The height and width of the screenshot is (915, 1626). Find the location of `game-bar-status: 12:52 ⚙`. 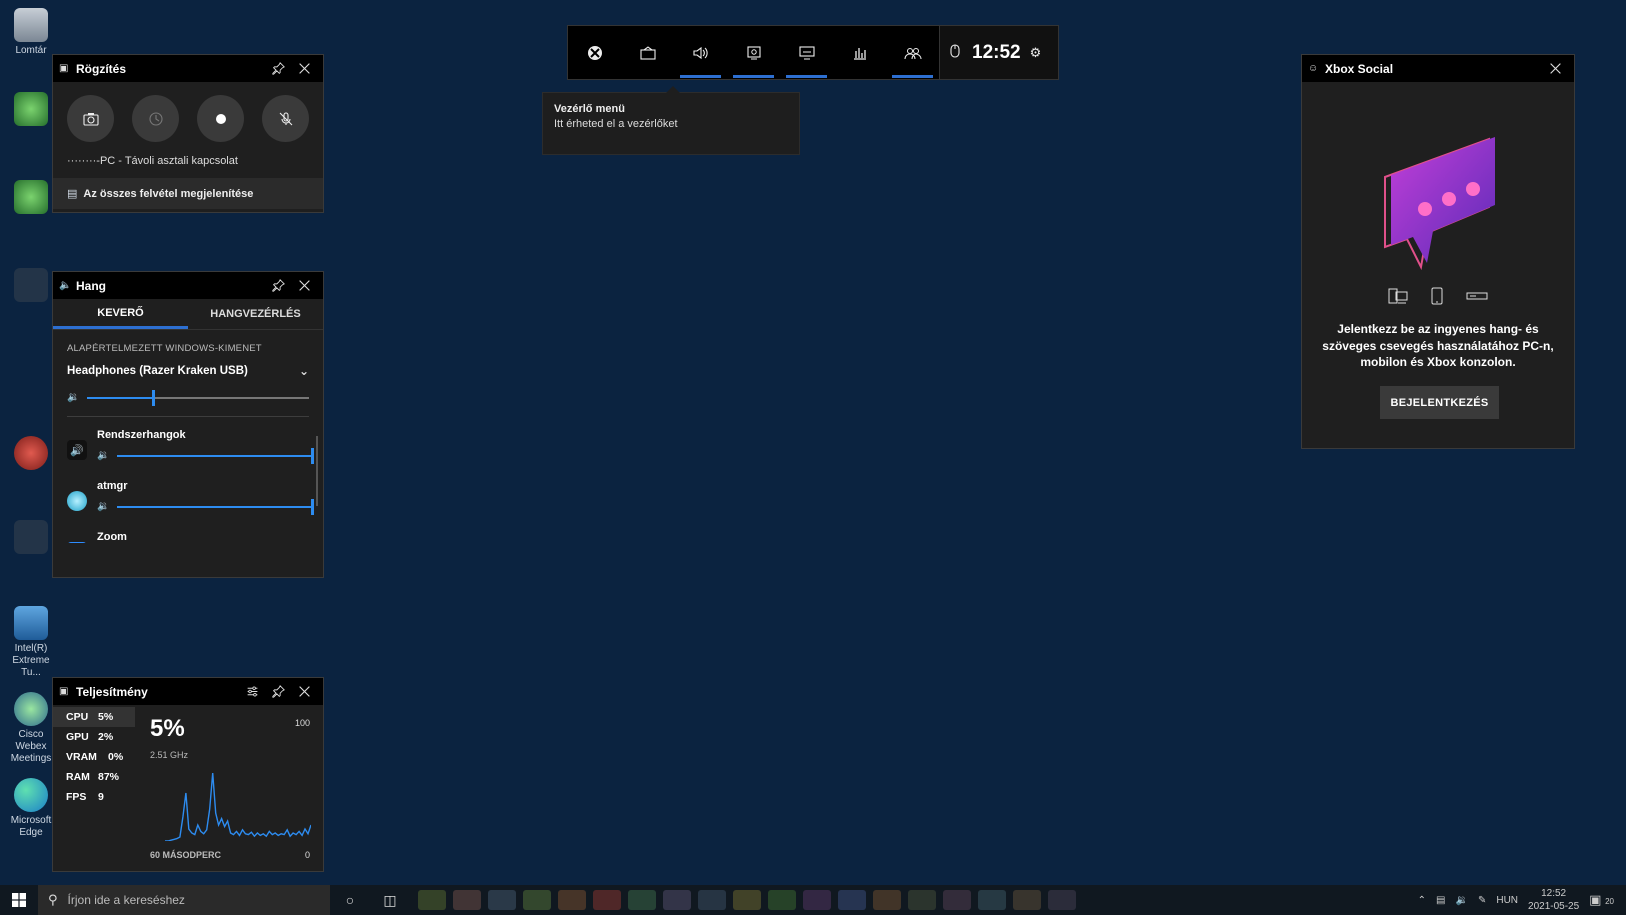

game-bar-status: 12:52 ⚙ is located at coordinates (999, 52).